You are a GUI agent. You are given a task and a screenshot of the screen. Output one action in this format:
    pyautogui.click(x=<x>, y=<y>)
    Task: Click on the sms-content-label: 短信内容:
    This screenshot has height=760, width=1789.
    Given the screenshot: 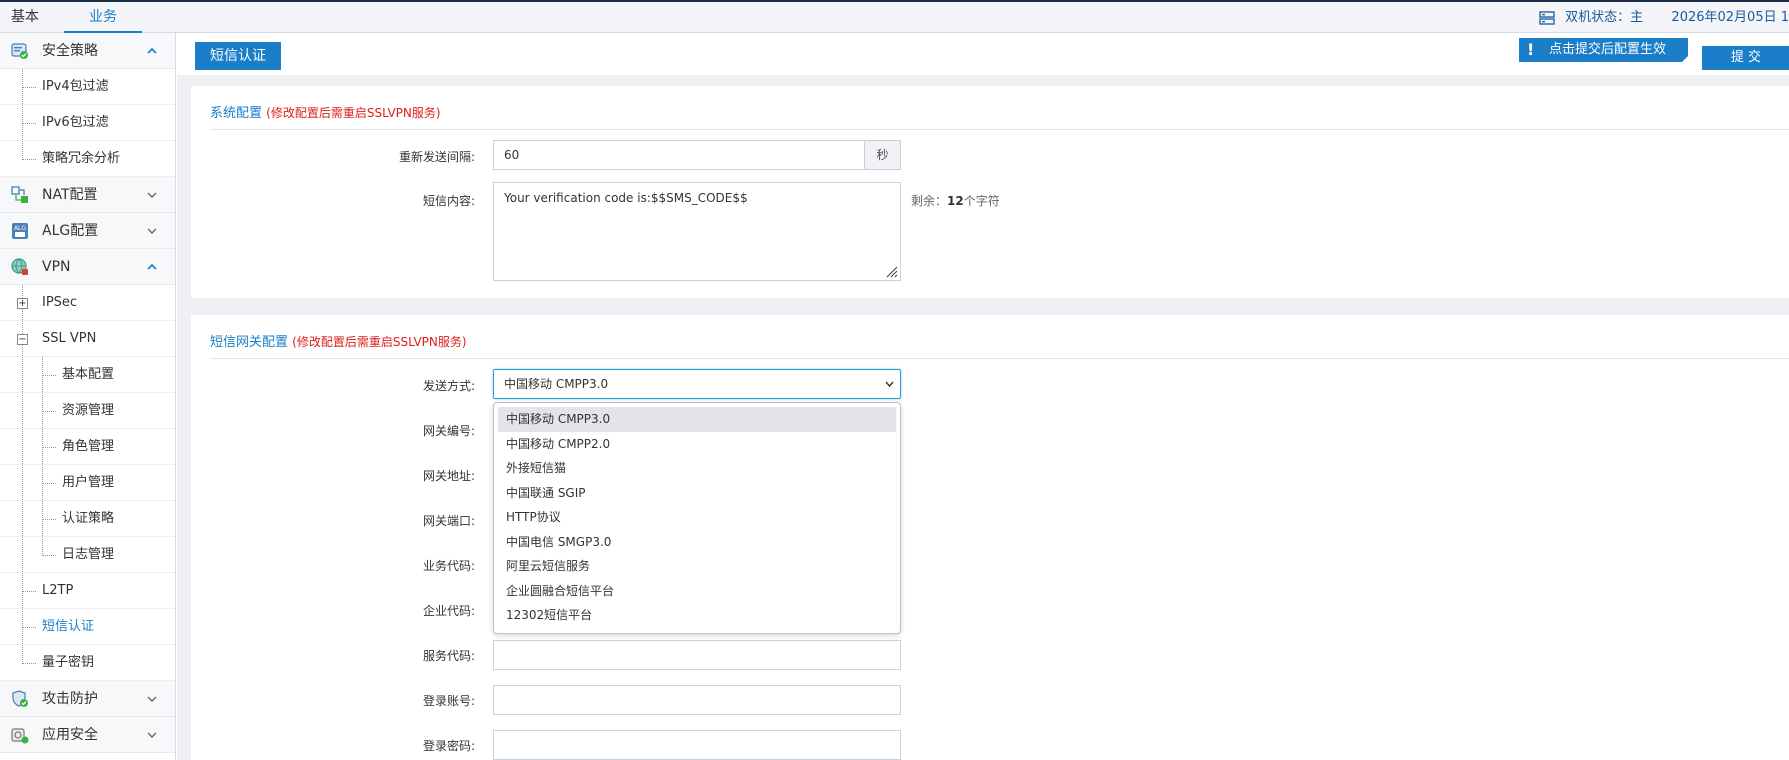 What is the action you would take?
    pyautogui.click(x=448, y=201)
    